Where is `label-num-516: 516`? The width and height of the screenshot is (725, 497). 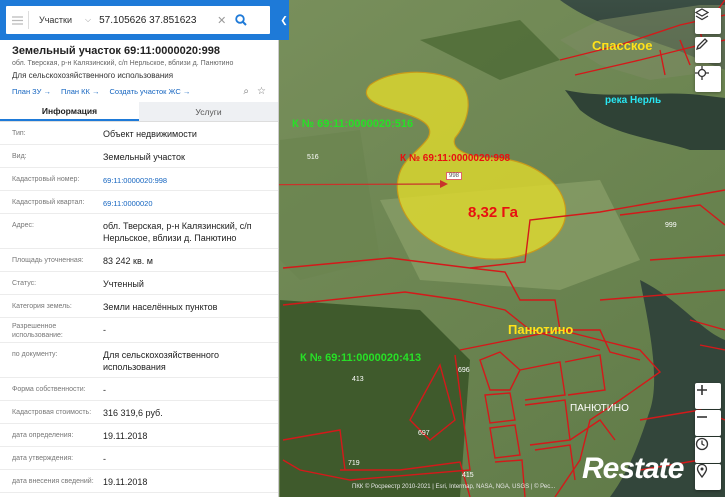
label-num-516: 516 is located at coordinates (313, 157).